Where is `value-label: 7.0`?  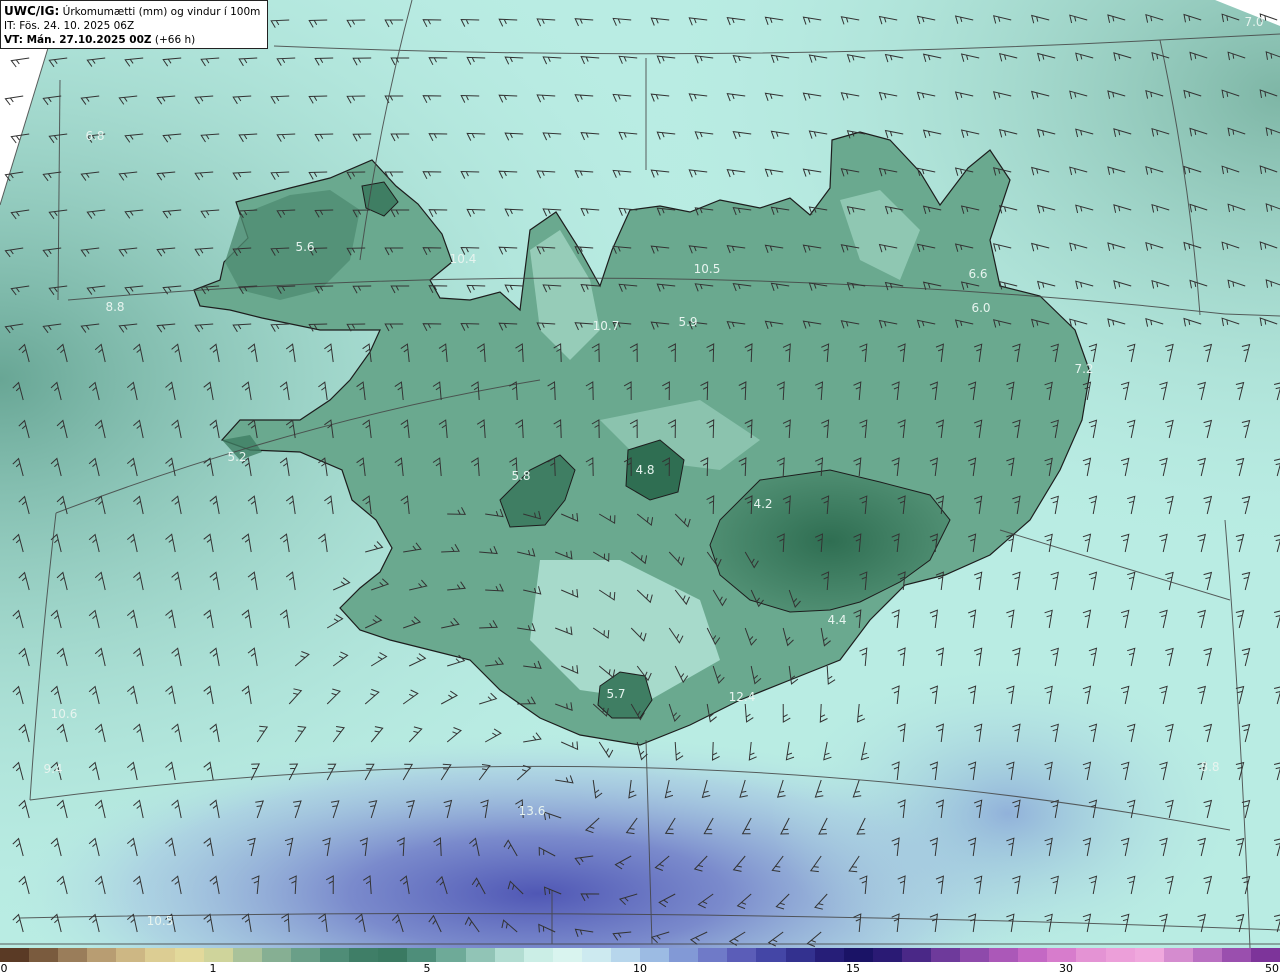 value-label: 7.0 is located at coordinates (1253, 22).